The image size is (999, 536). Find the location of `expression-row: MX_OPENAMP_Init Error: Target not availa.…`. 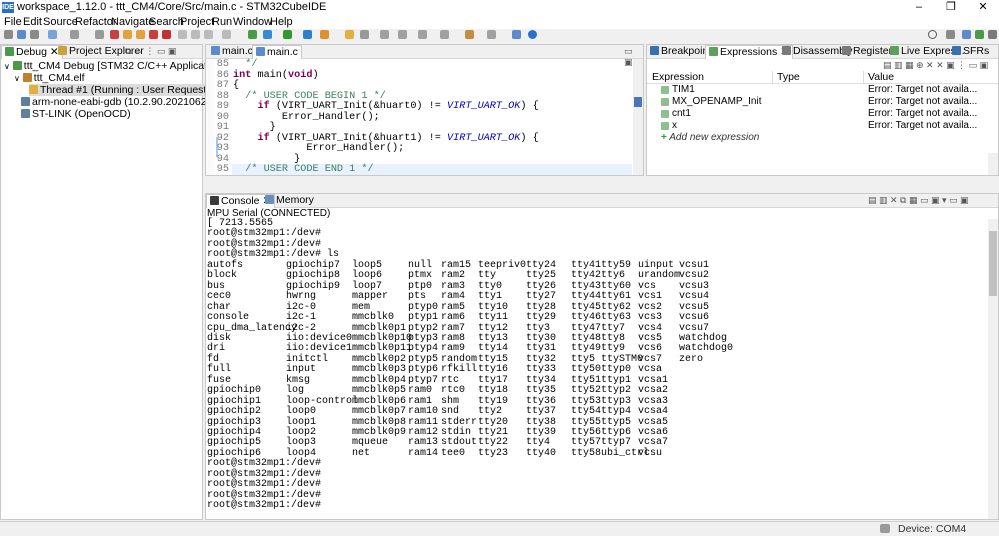

expression-row: MX_OPENAMP_Init Error: Target not availa.… is located at coordinates (822, 102).